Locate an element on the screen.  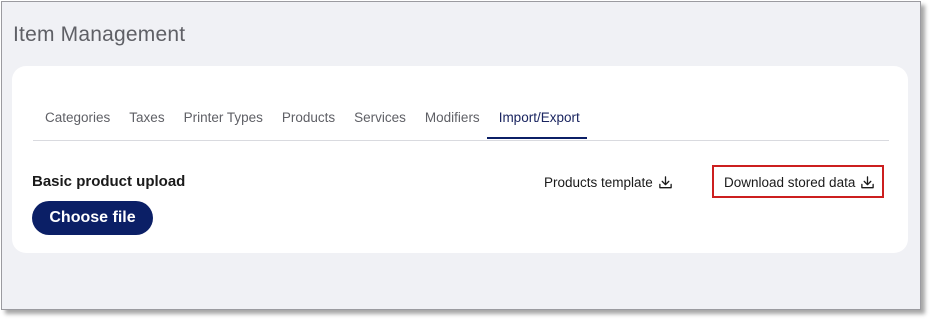
tab-import-export: Import/Export is located at coordinates (536, 121).